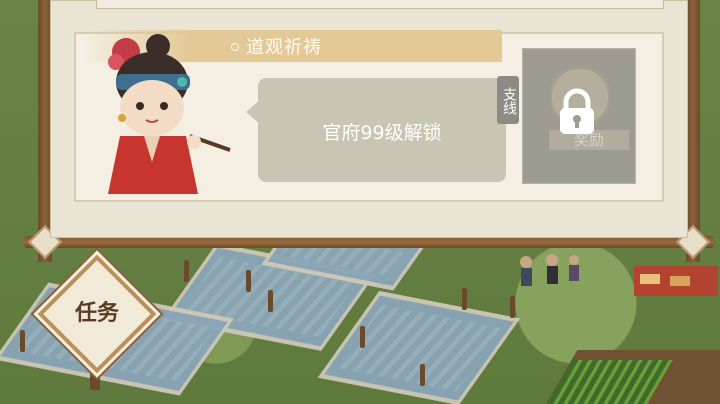  Describe the element at coordinates (676, 281) in the screenshot. I see `market-stall` at that location.